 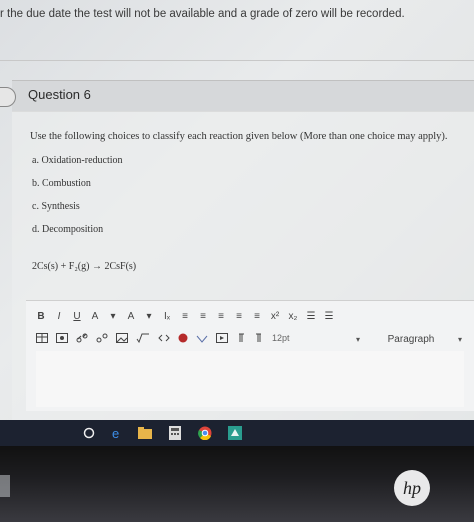 What do you see at coordinates (221, 316) in the screenshot?
I see `align-right-button: ≡` at bounding box center [221, 316].